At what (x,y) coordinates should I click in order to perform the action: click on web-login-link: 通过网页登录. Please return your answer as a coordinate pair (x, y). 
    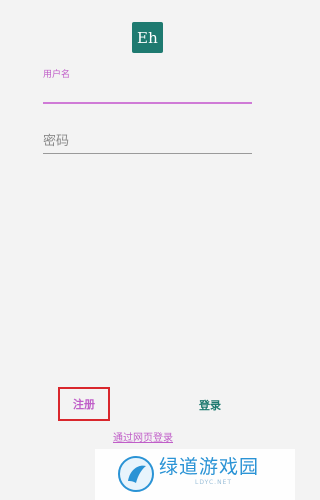
    Looking at the image, I should click on (143, 436).